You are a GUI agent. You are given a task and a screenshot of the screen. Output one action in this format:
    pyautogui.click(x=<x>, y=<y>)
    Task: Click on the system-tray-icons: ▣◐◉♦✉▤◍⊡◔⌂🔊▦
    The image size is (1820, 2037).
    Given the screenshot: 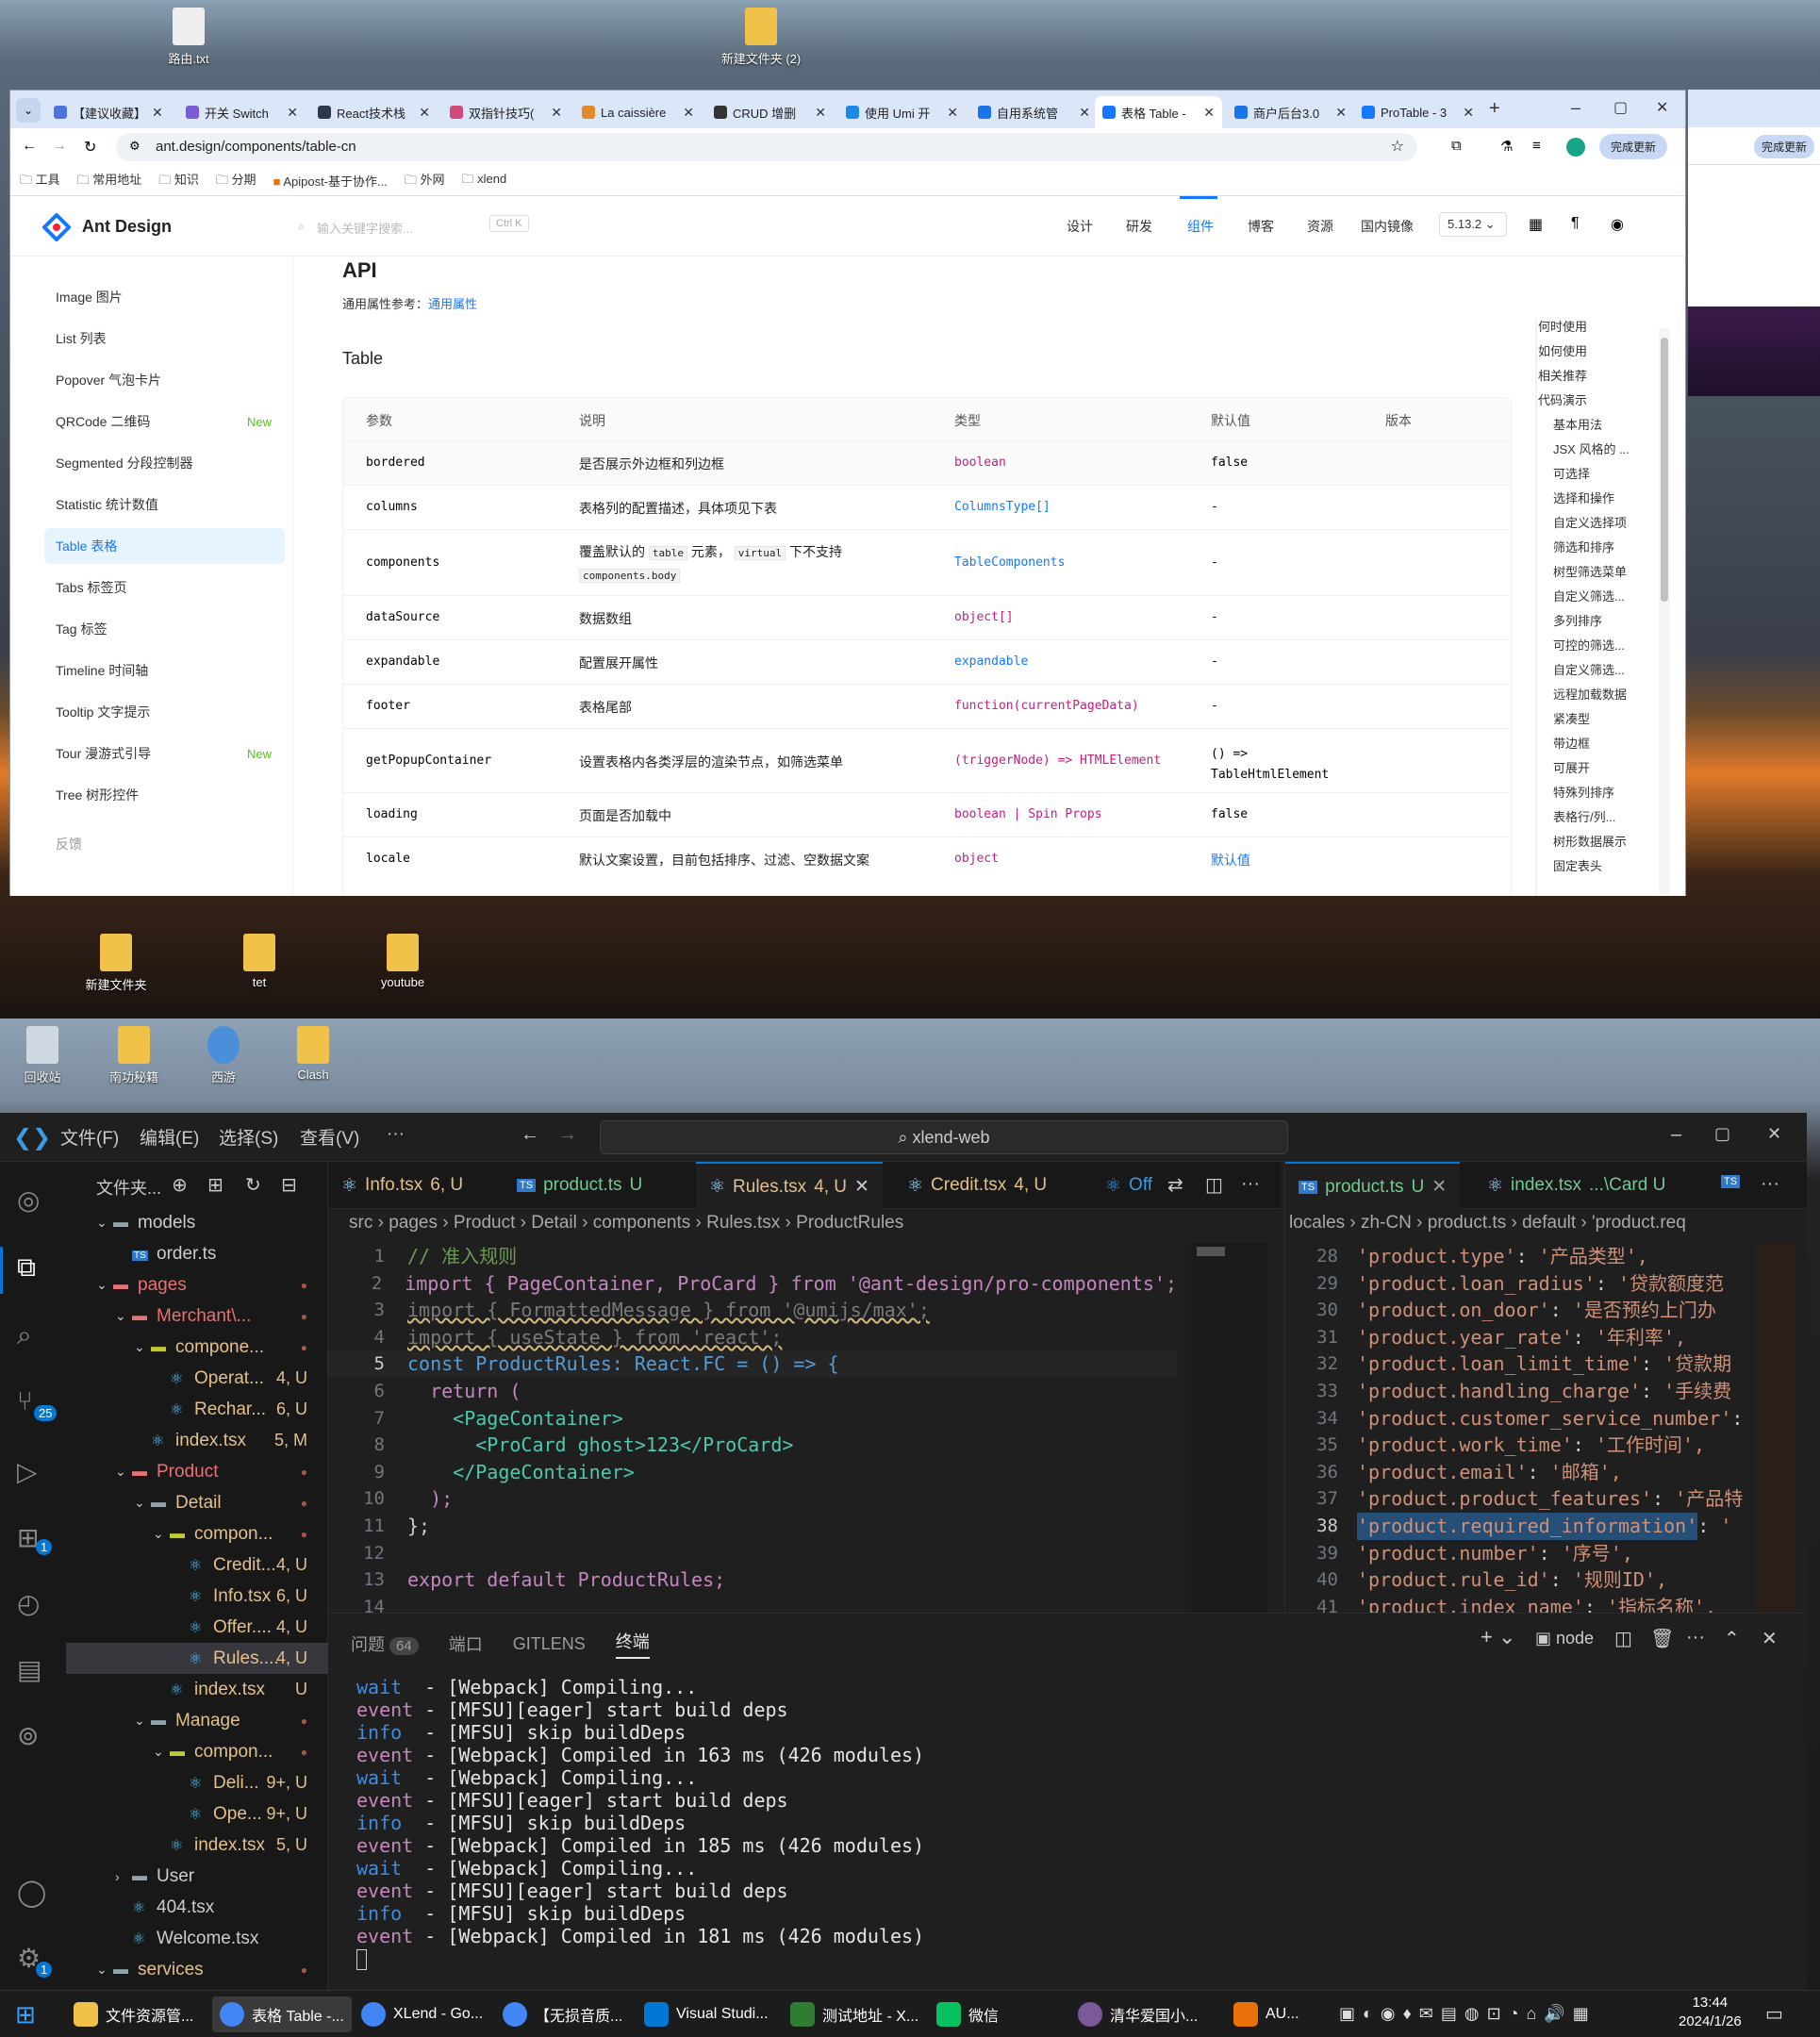 What is the action you would take?
    pyautogui.click(x=1468, y=2014)
    